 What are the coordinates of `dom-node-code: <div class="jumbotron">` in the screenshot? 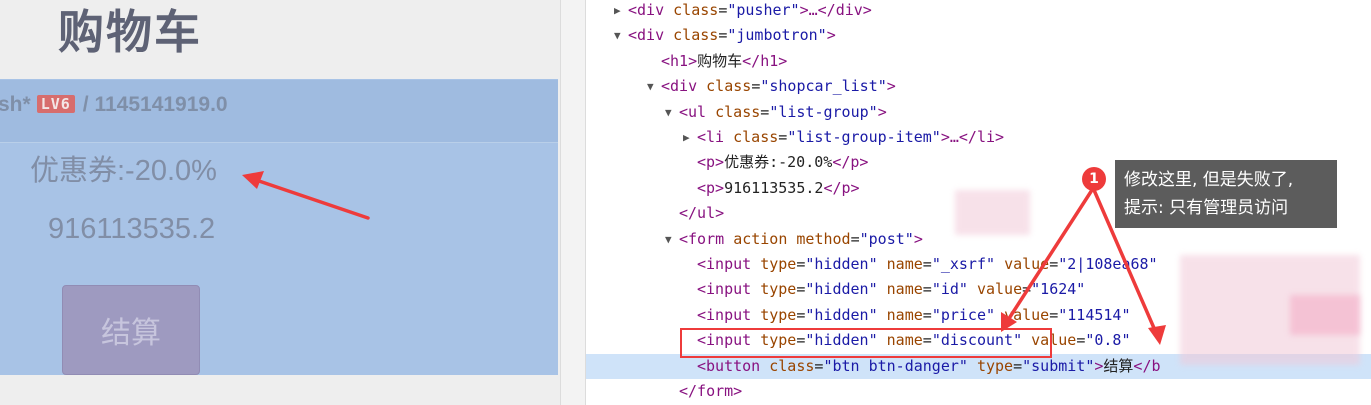 It's located at (732, 35).